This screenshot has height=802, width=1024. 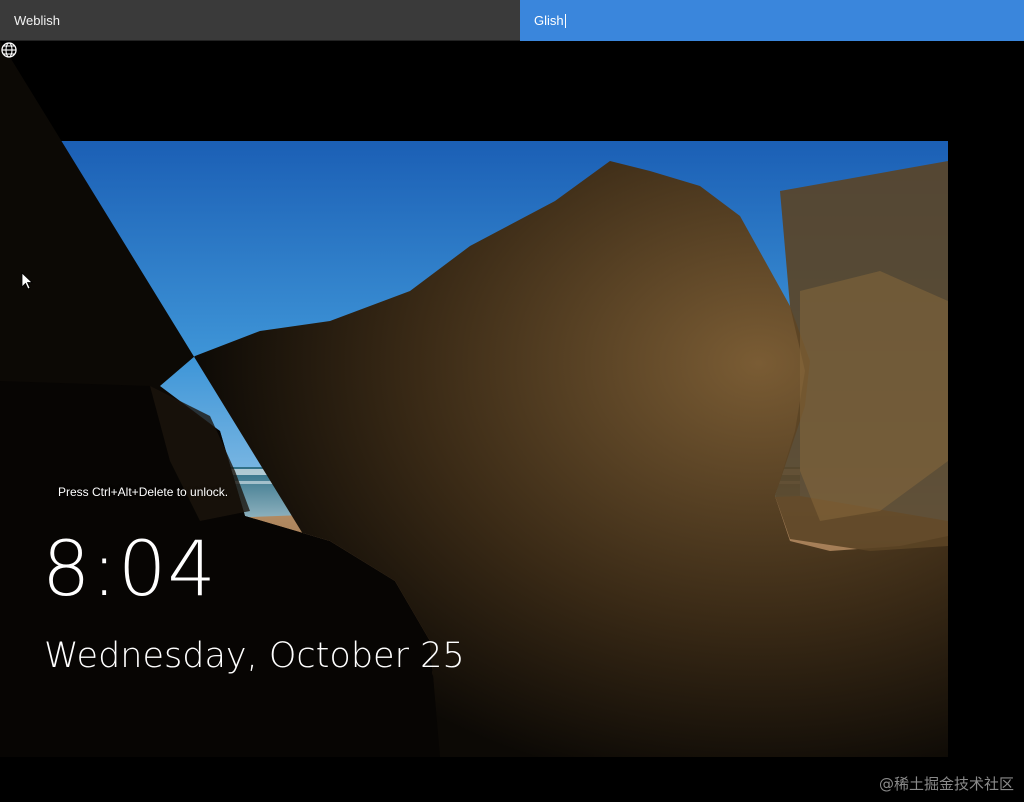 I want to click on watermark: @稀土掘金技术社区, so click(x=946, y=784).